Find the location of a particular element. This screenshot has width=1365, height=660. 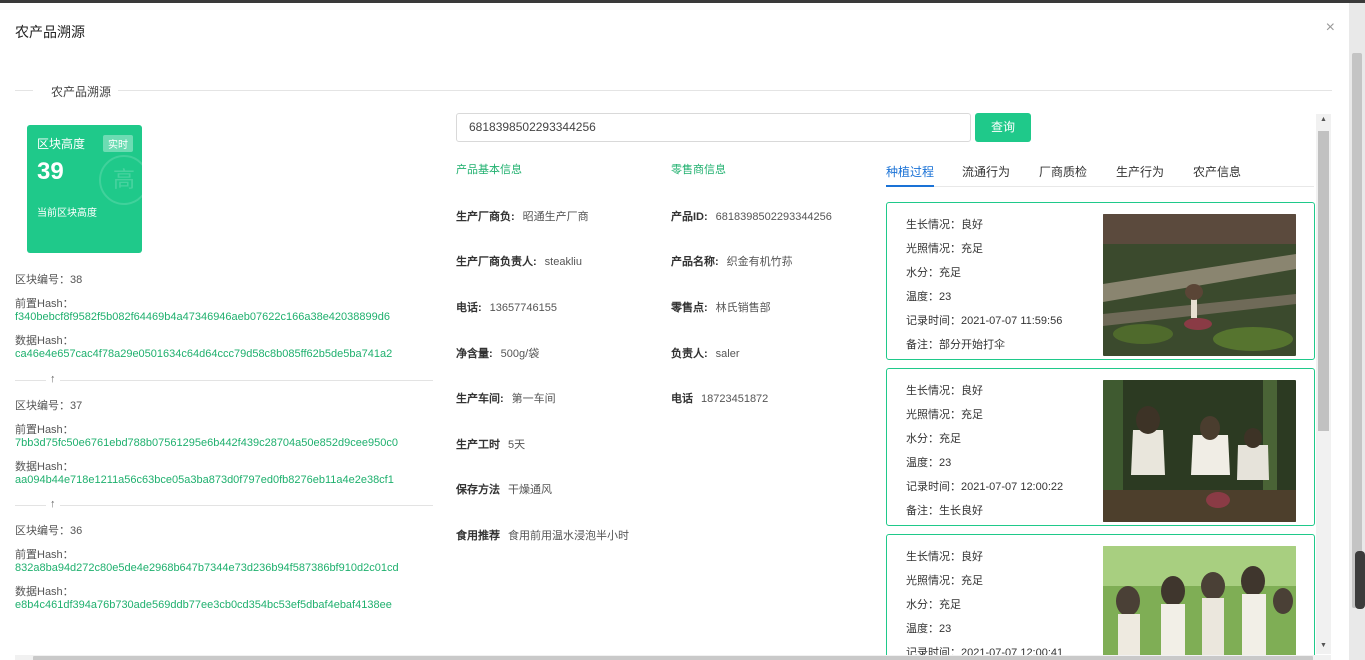

product-field-recommend: 食用推荐 食用前用温水浸泡半小时 is located at coordinates (542, 536).